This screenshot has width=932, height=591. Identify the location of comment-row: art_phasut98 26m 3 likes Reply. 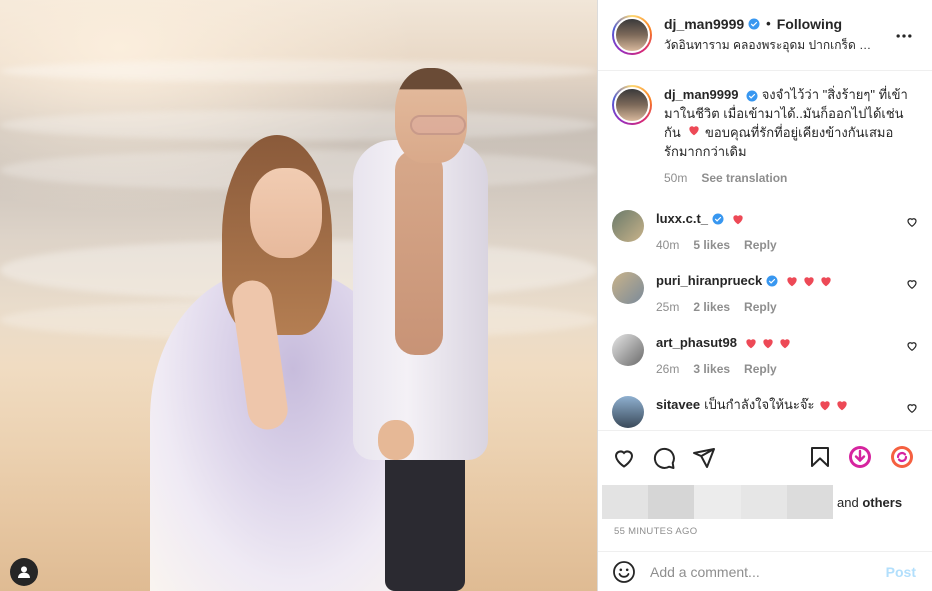
(765, 355).